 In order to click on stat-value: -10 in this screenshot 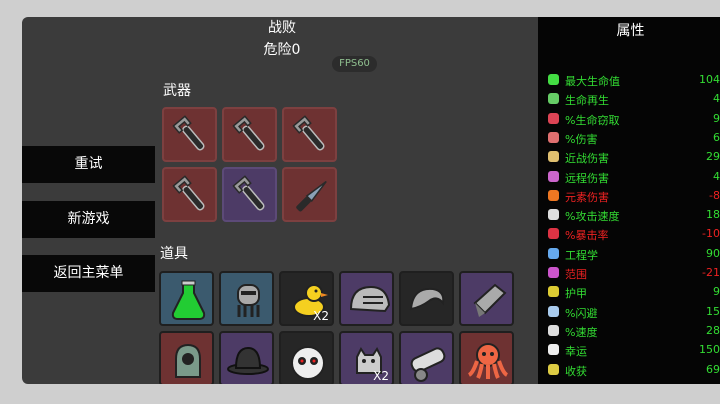, I will do `click(711, 234)`.